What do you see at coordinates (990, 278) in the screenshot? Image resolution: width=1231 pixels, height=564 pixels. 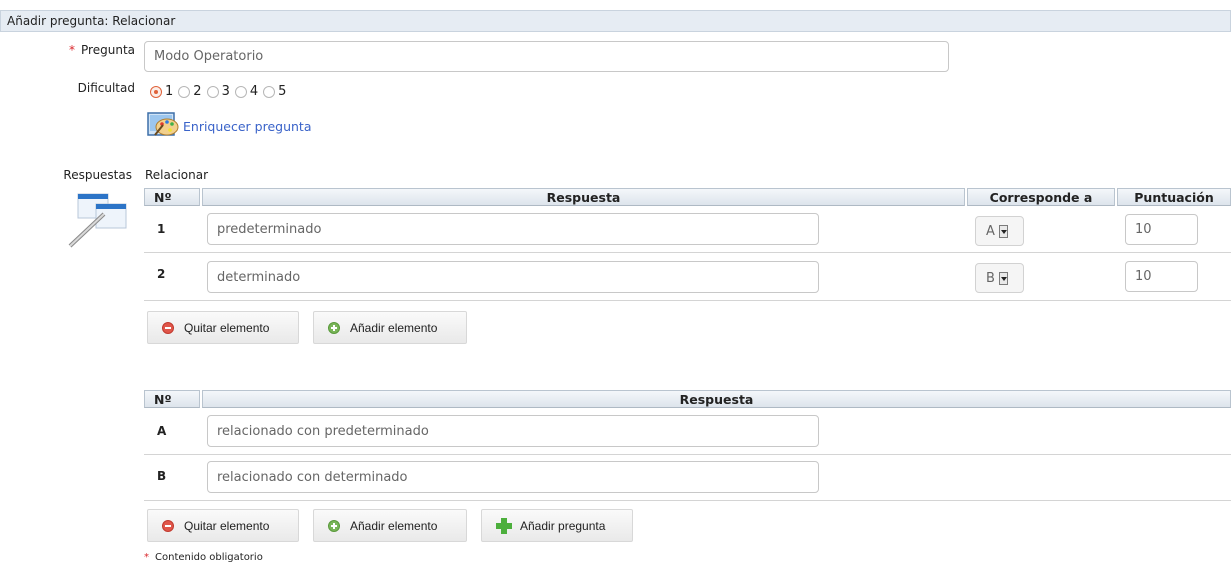 I see `corresponds-select-value: B` at bounding box center [990, 278].